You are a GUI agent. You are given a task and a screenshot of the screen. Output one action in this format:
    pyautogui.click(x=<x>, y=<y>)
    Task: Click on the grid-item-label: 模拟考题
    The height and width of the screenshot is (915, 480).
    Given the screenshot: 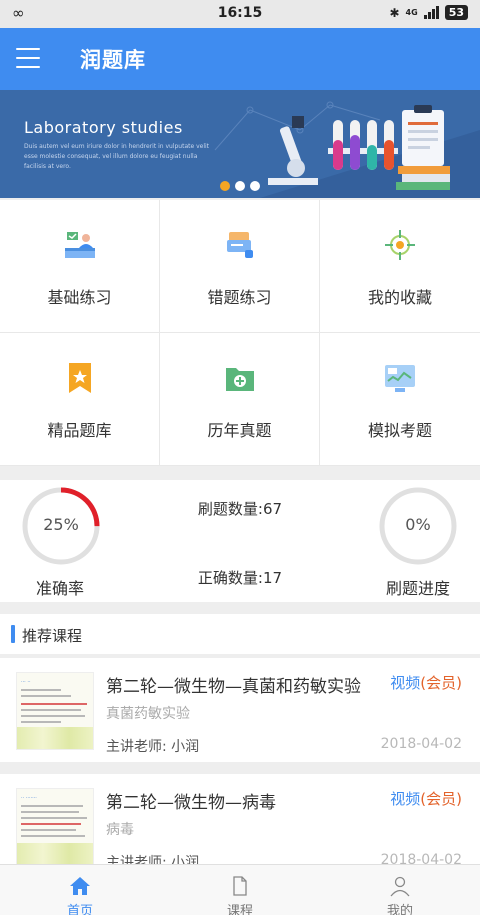 What is the action you would take?
    pyautogui.click(x=399, y=430)
    